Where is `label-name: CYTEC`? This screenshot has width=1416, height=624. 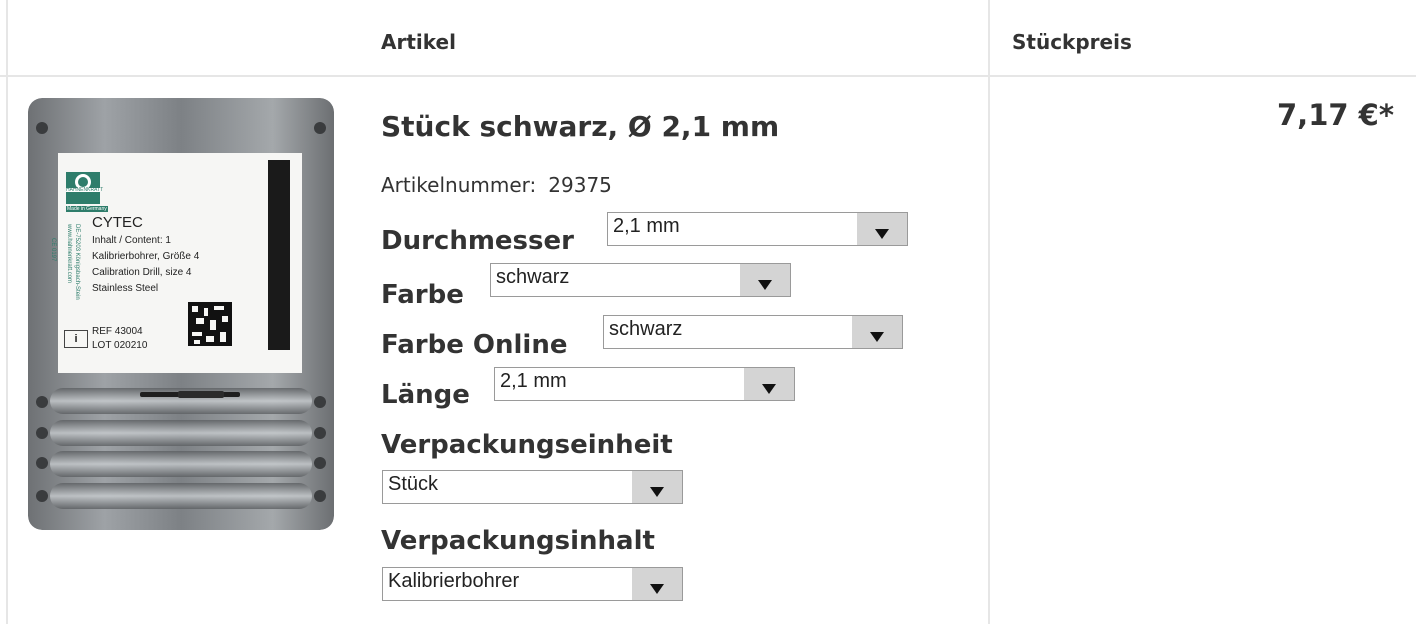
label-name: CYTEC is located at coordinates (117, 222).